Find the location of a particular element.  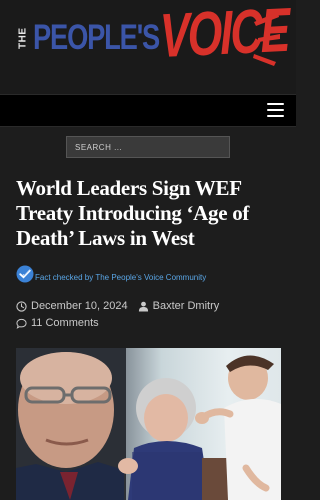

logo-the: THE is located at coordinates (23, 38).